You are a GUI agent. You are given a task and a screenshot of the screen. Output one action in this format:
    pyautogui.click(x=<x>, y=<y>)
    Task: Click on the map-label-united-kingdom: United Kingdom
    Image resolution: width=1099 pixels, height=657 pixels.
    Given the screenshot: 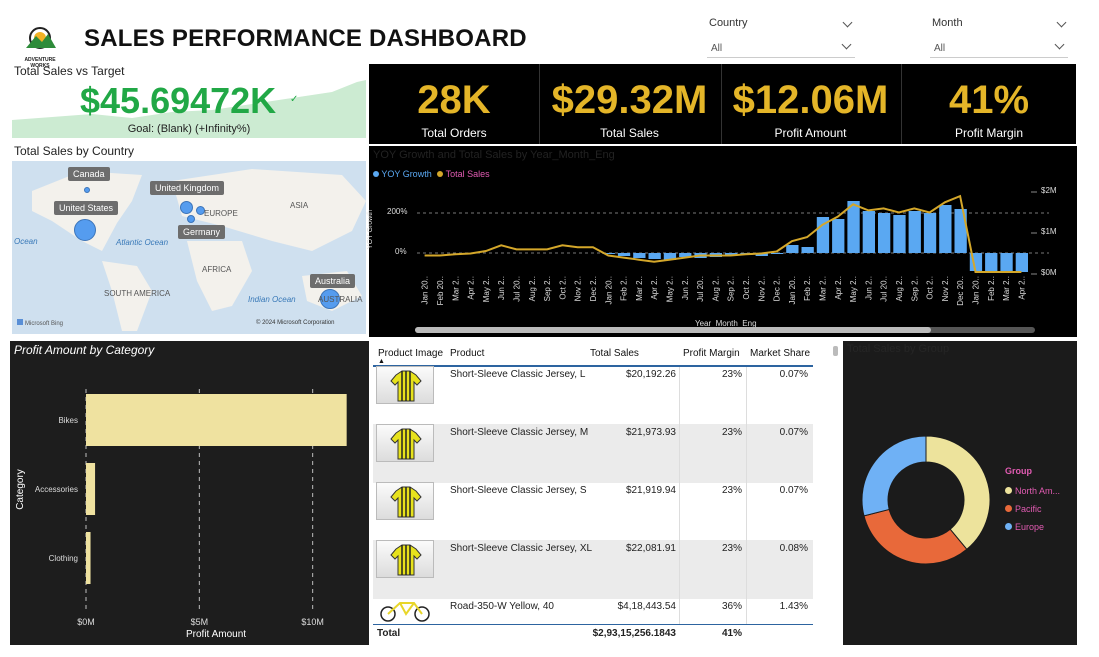 What is the action you would take?
    pyautogui.click(x=187, y=188)
    